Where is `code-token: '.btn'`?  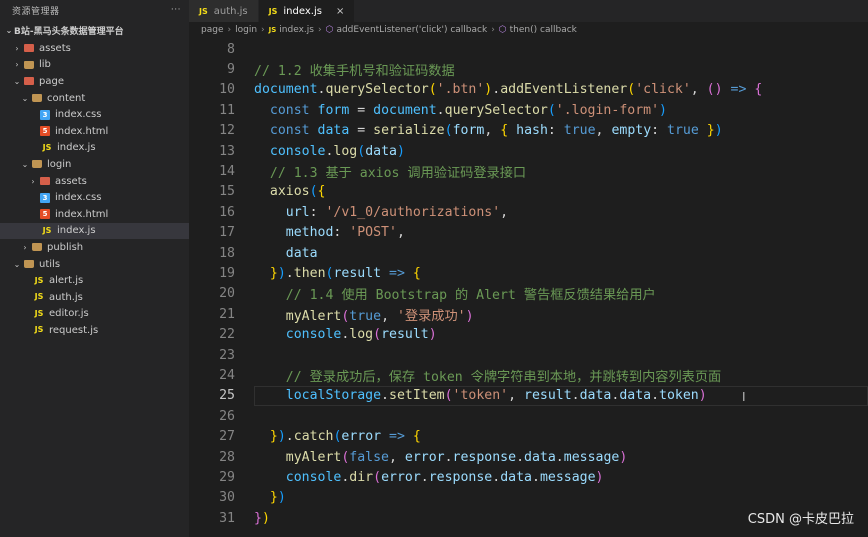 code-token: '.btn' is located at coordinates (460, 90).